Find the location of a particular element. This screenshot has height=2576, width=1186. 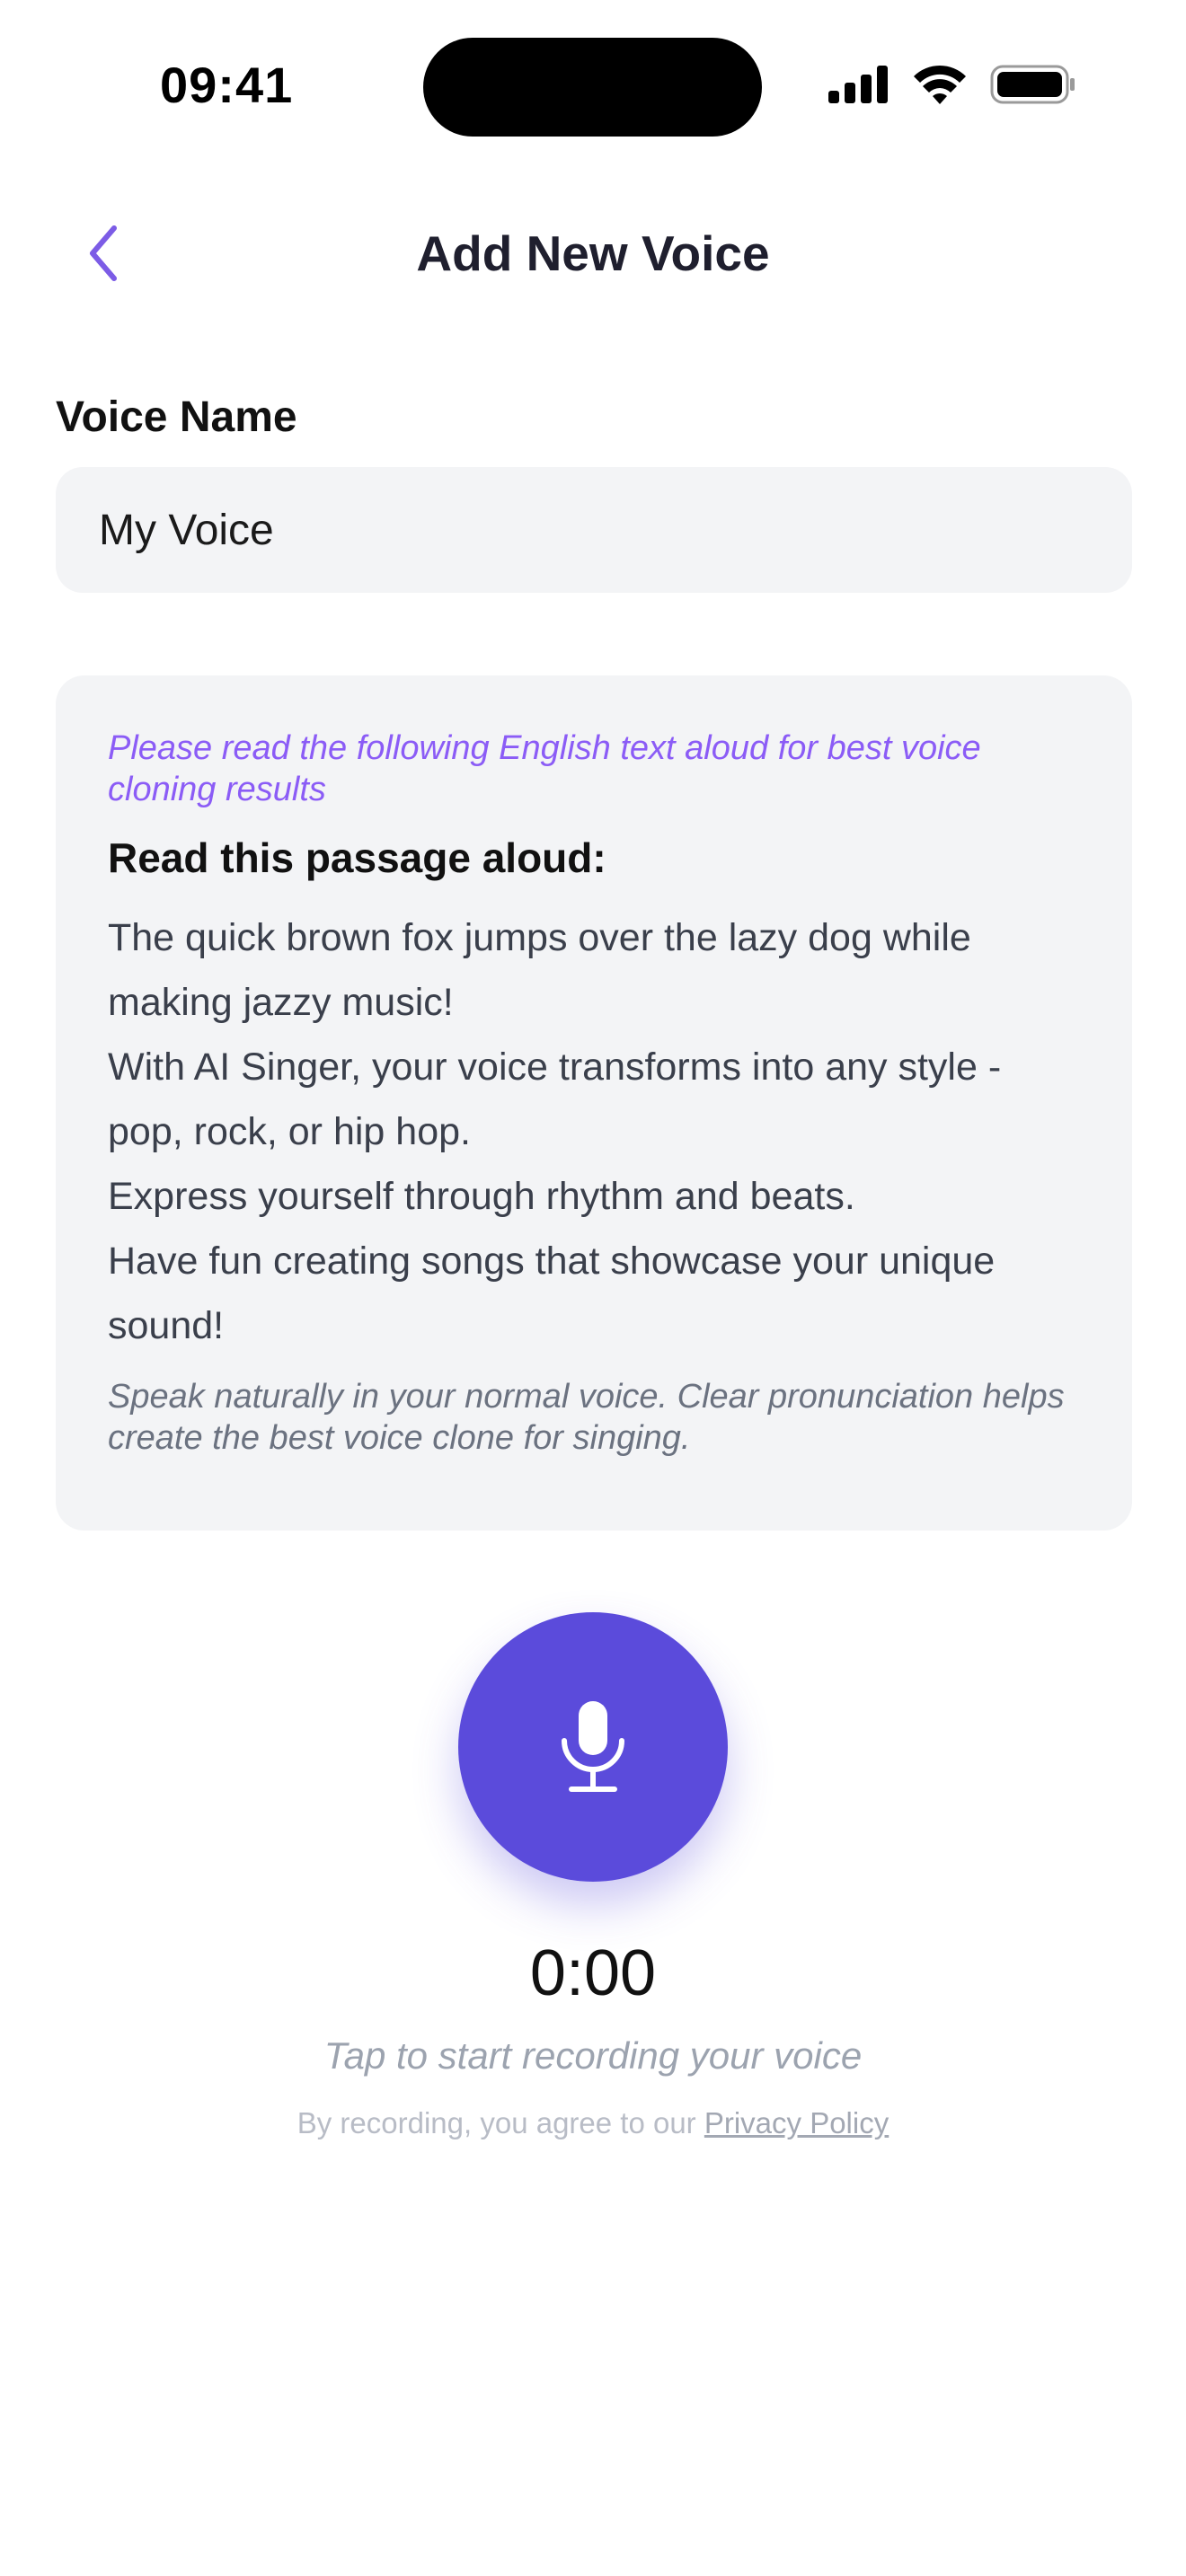

voice-name-input is located at coordinates (594, 530).